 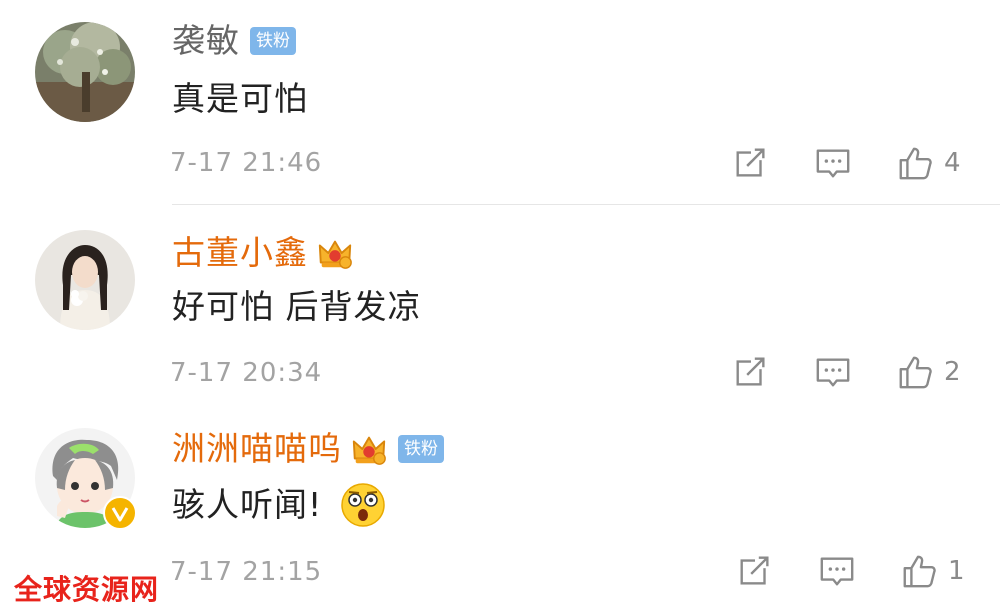 I want to click on like-count: 2, so click(x=952, y=372).